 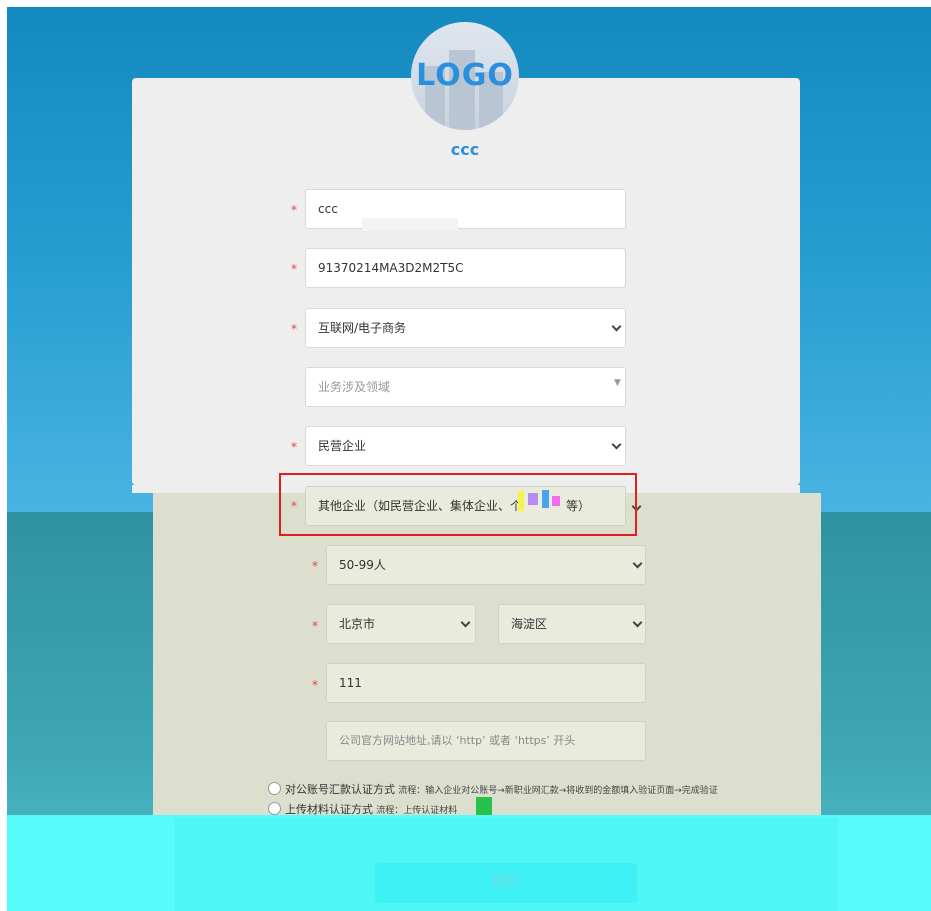 What do you see at coordinates (465, 209) in the screenshot?
I see `company-name-input: ccc` at bounding box center [465, 209].